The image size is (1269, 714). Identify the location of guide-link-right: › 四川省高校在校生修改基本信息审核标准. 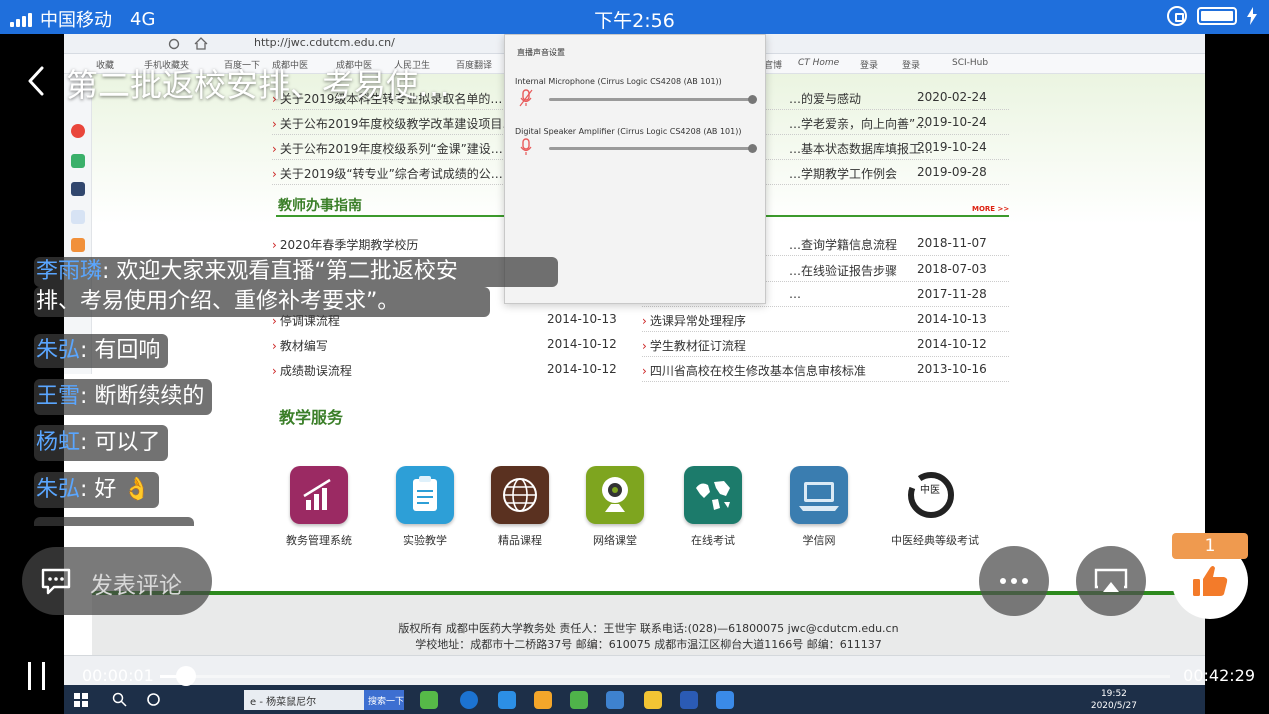
(754, 370).